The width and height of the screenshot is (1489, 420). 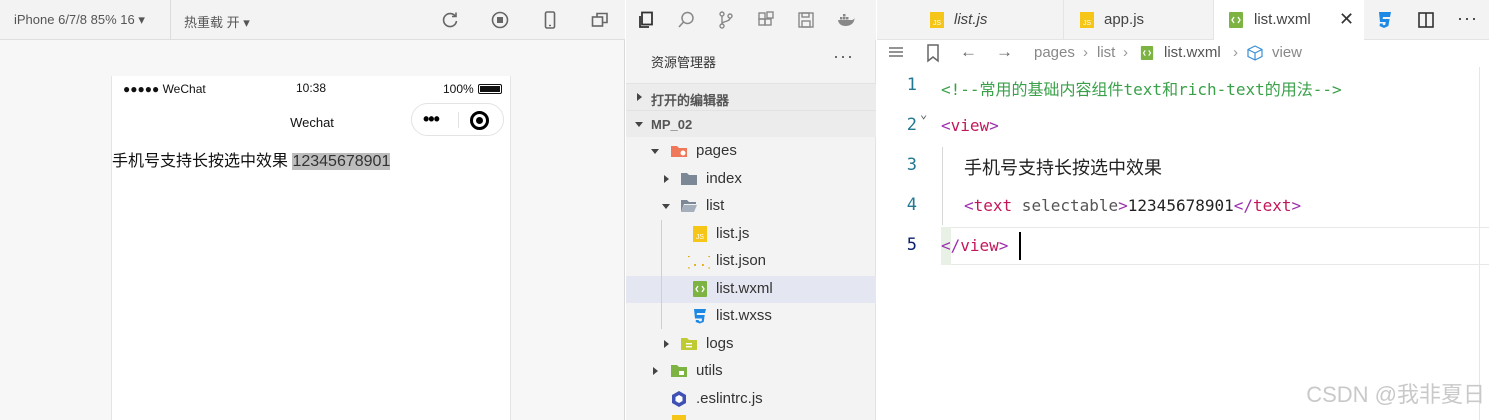 What do you see at coordinates (1289, 20) in the screenshot?
I see `tab-list-wxml: list.wxml ✕` at bounding box center [1289, 20].